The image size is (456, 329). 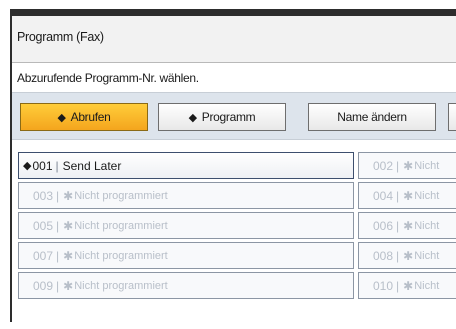 What do you see at coordinates (186, 225) in the screenshot?
I see `program-005-button: 005 | ✱ Nicht programmiert` at bounding box center [186, 225].